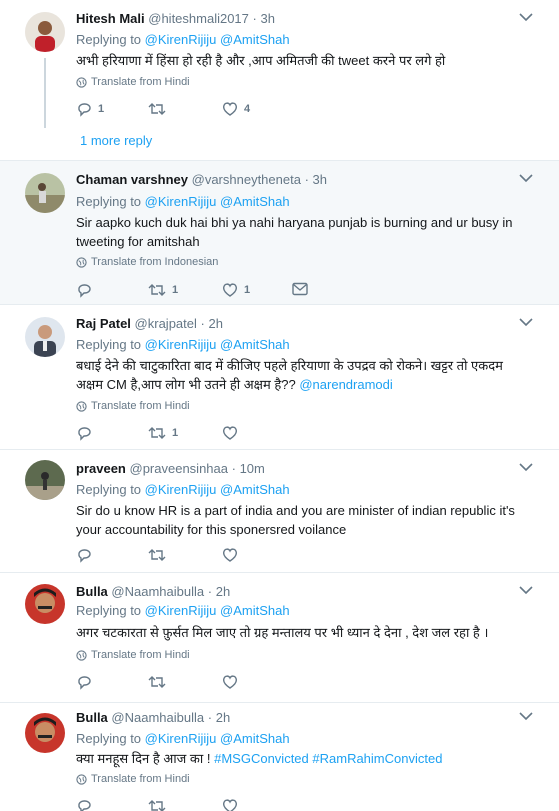 This screenshot has width=559, height=811. I want to click on tweet-actions: 1 4, so click(201, 110).